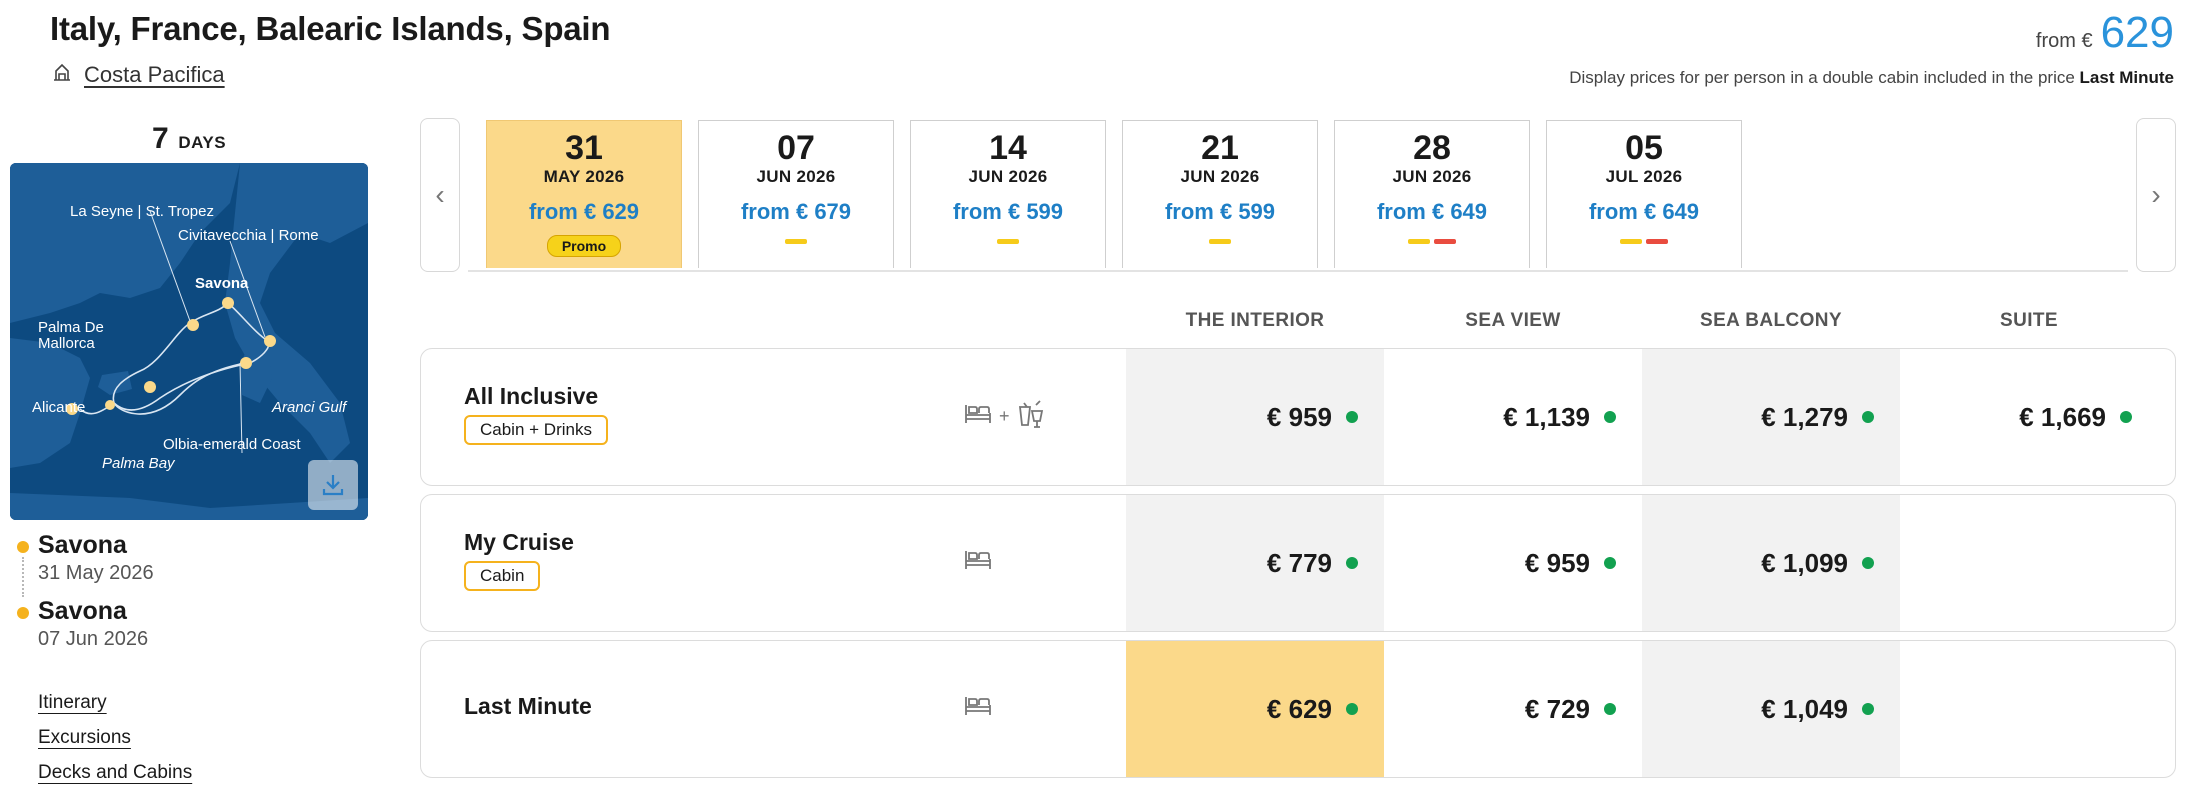  Describe the element at coordinates (115, 738) in the screenshot. I see `excursions-link: Excursions` at that location.